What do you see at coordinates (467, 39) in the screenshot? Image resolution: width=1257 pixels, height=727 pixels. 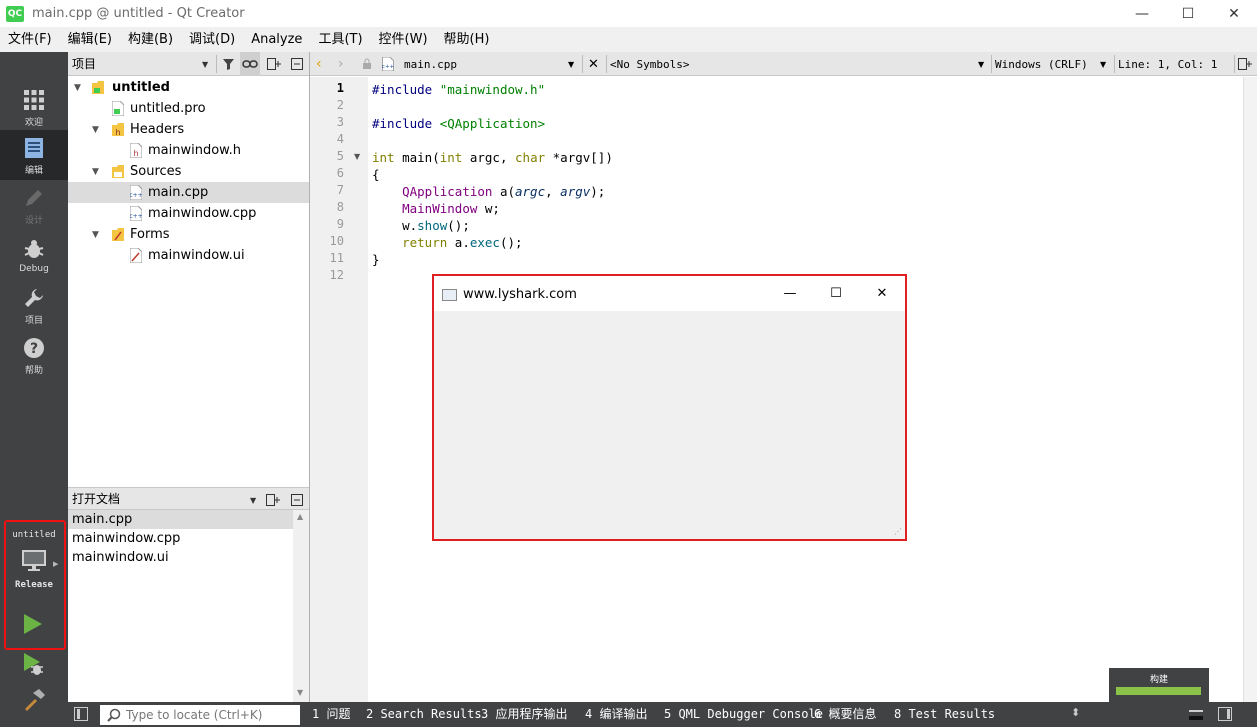 I see `menu-help: 帮助(H)` at bounding box center [467, 39].